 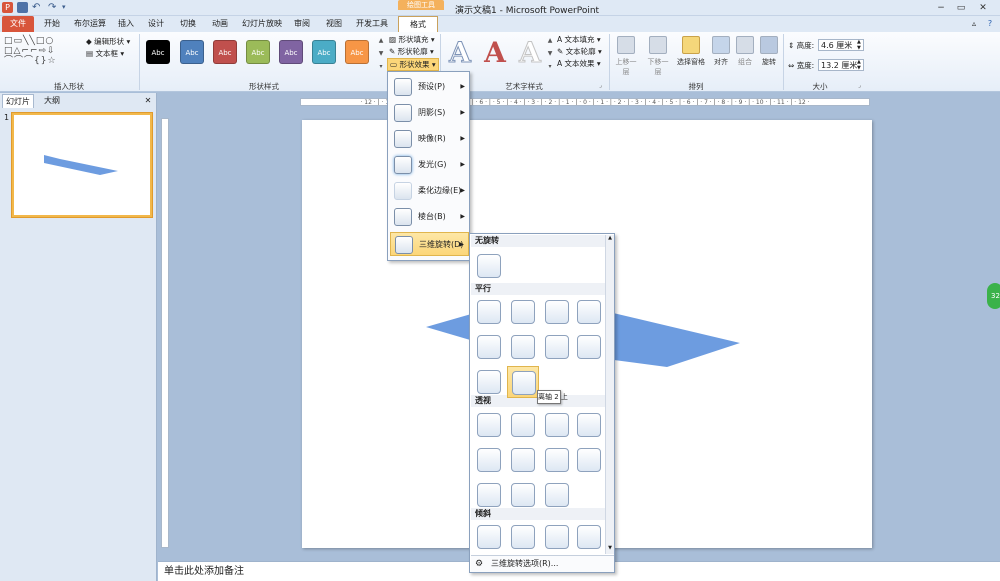 I want to click on thumbnail-shape-preview, so click(x=81, y=165).